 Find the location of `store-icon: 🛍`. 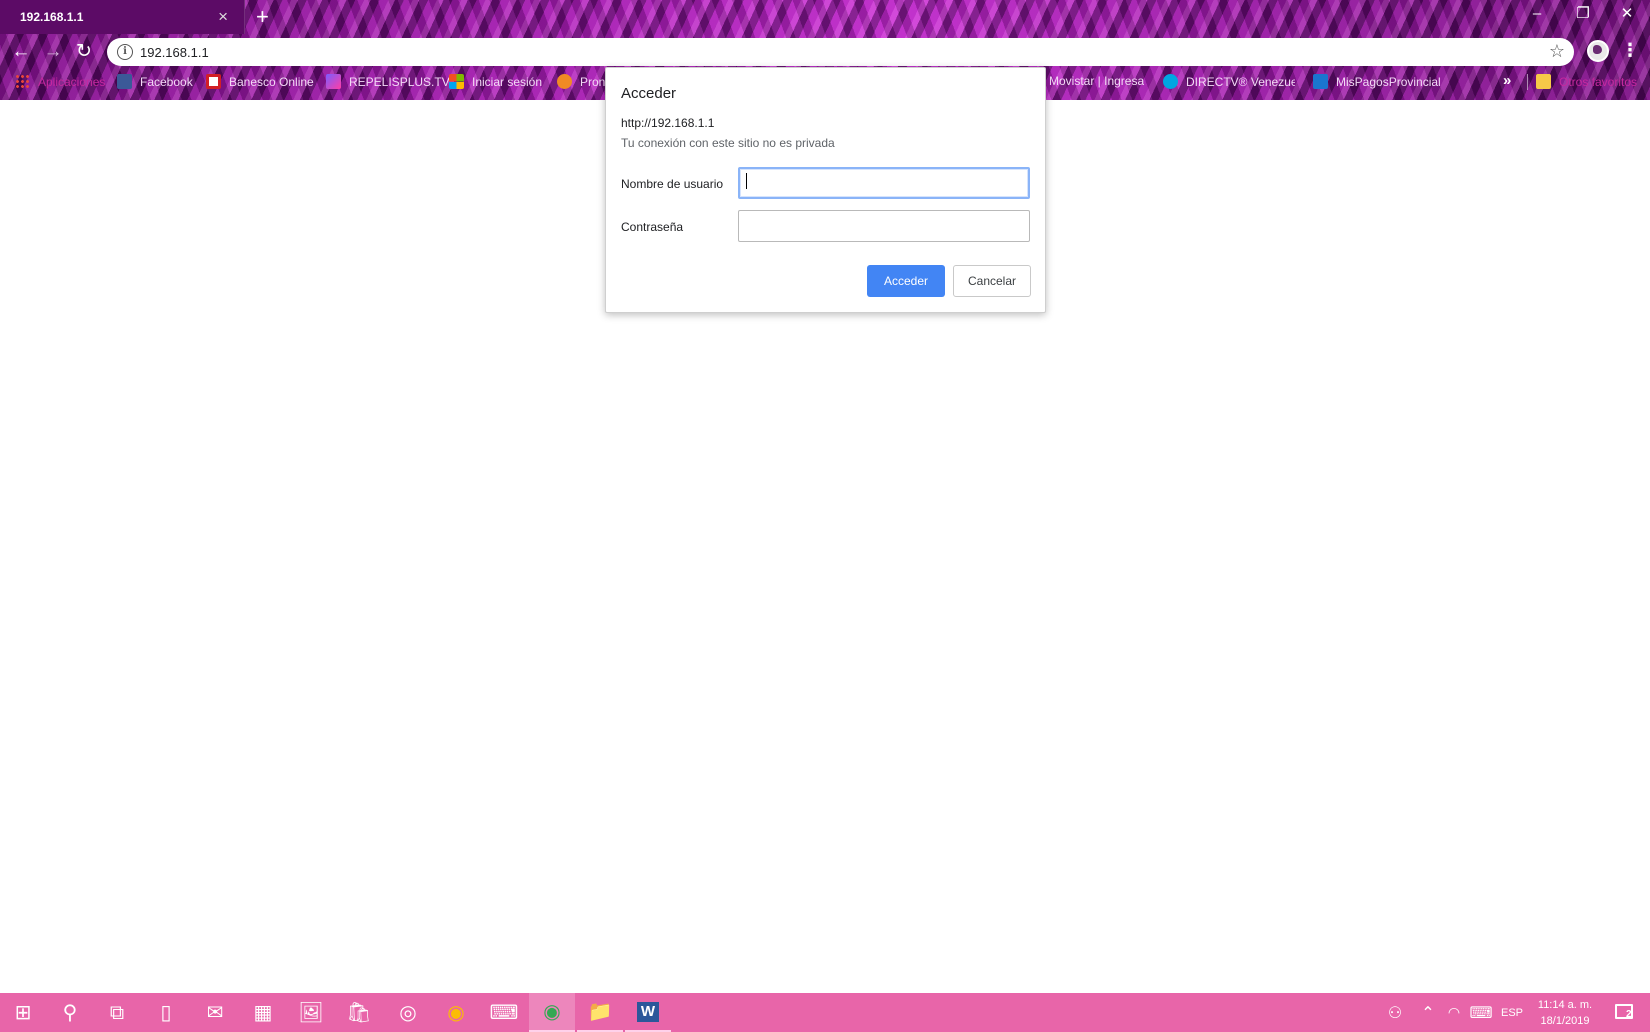

store-icon: 🛍 is located at coordinates (359, 1012).